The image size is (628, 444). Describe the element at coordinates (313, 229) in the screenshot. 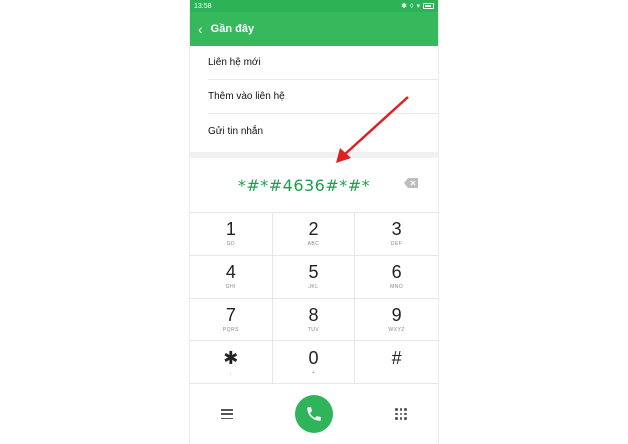

I see `key-digit: 2` at that location.